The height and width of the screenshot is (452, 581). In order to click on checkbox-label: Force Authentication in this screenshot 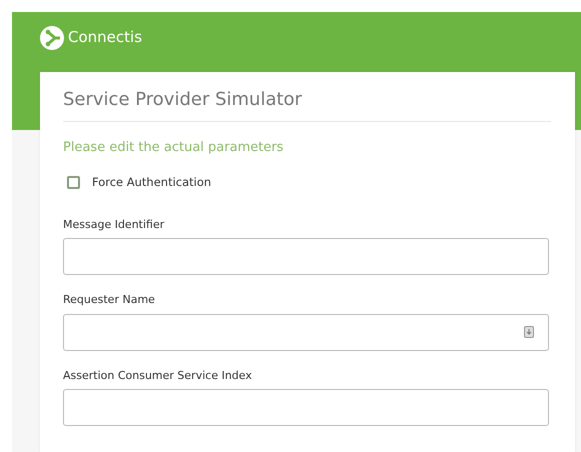, I will do `click(152, 182)`.